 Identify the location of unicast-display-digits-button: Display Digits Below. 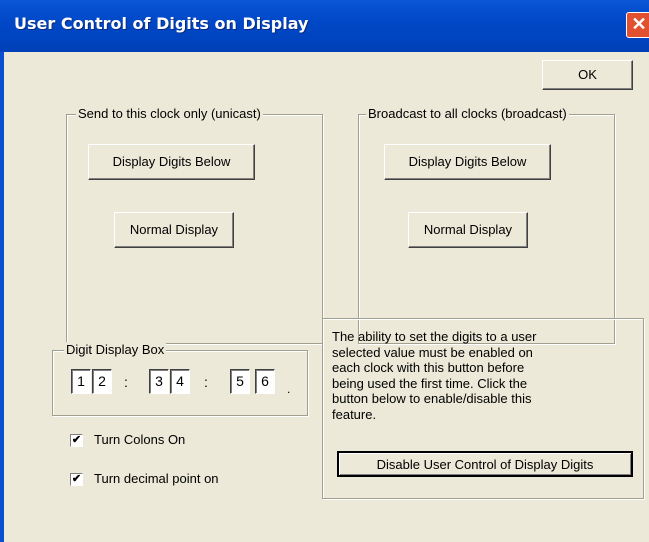
(171, 162).